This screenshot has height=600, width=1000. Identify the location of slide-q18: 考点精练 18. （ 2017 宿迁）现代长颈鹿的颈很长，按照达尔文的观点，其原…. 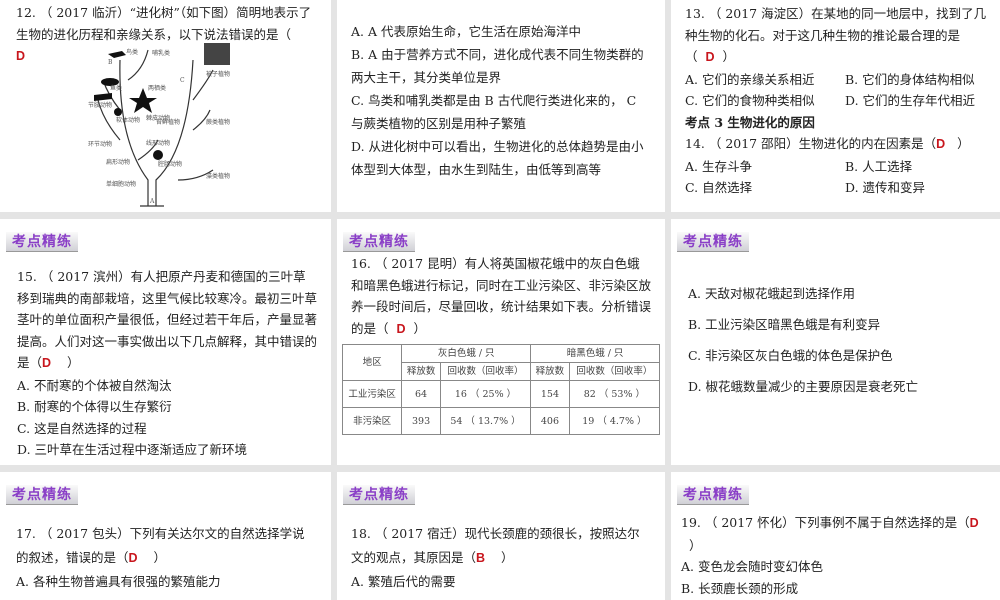
(501, 536).